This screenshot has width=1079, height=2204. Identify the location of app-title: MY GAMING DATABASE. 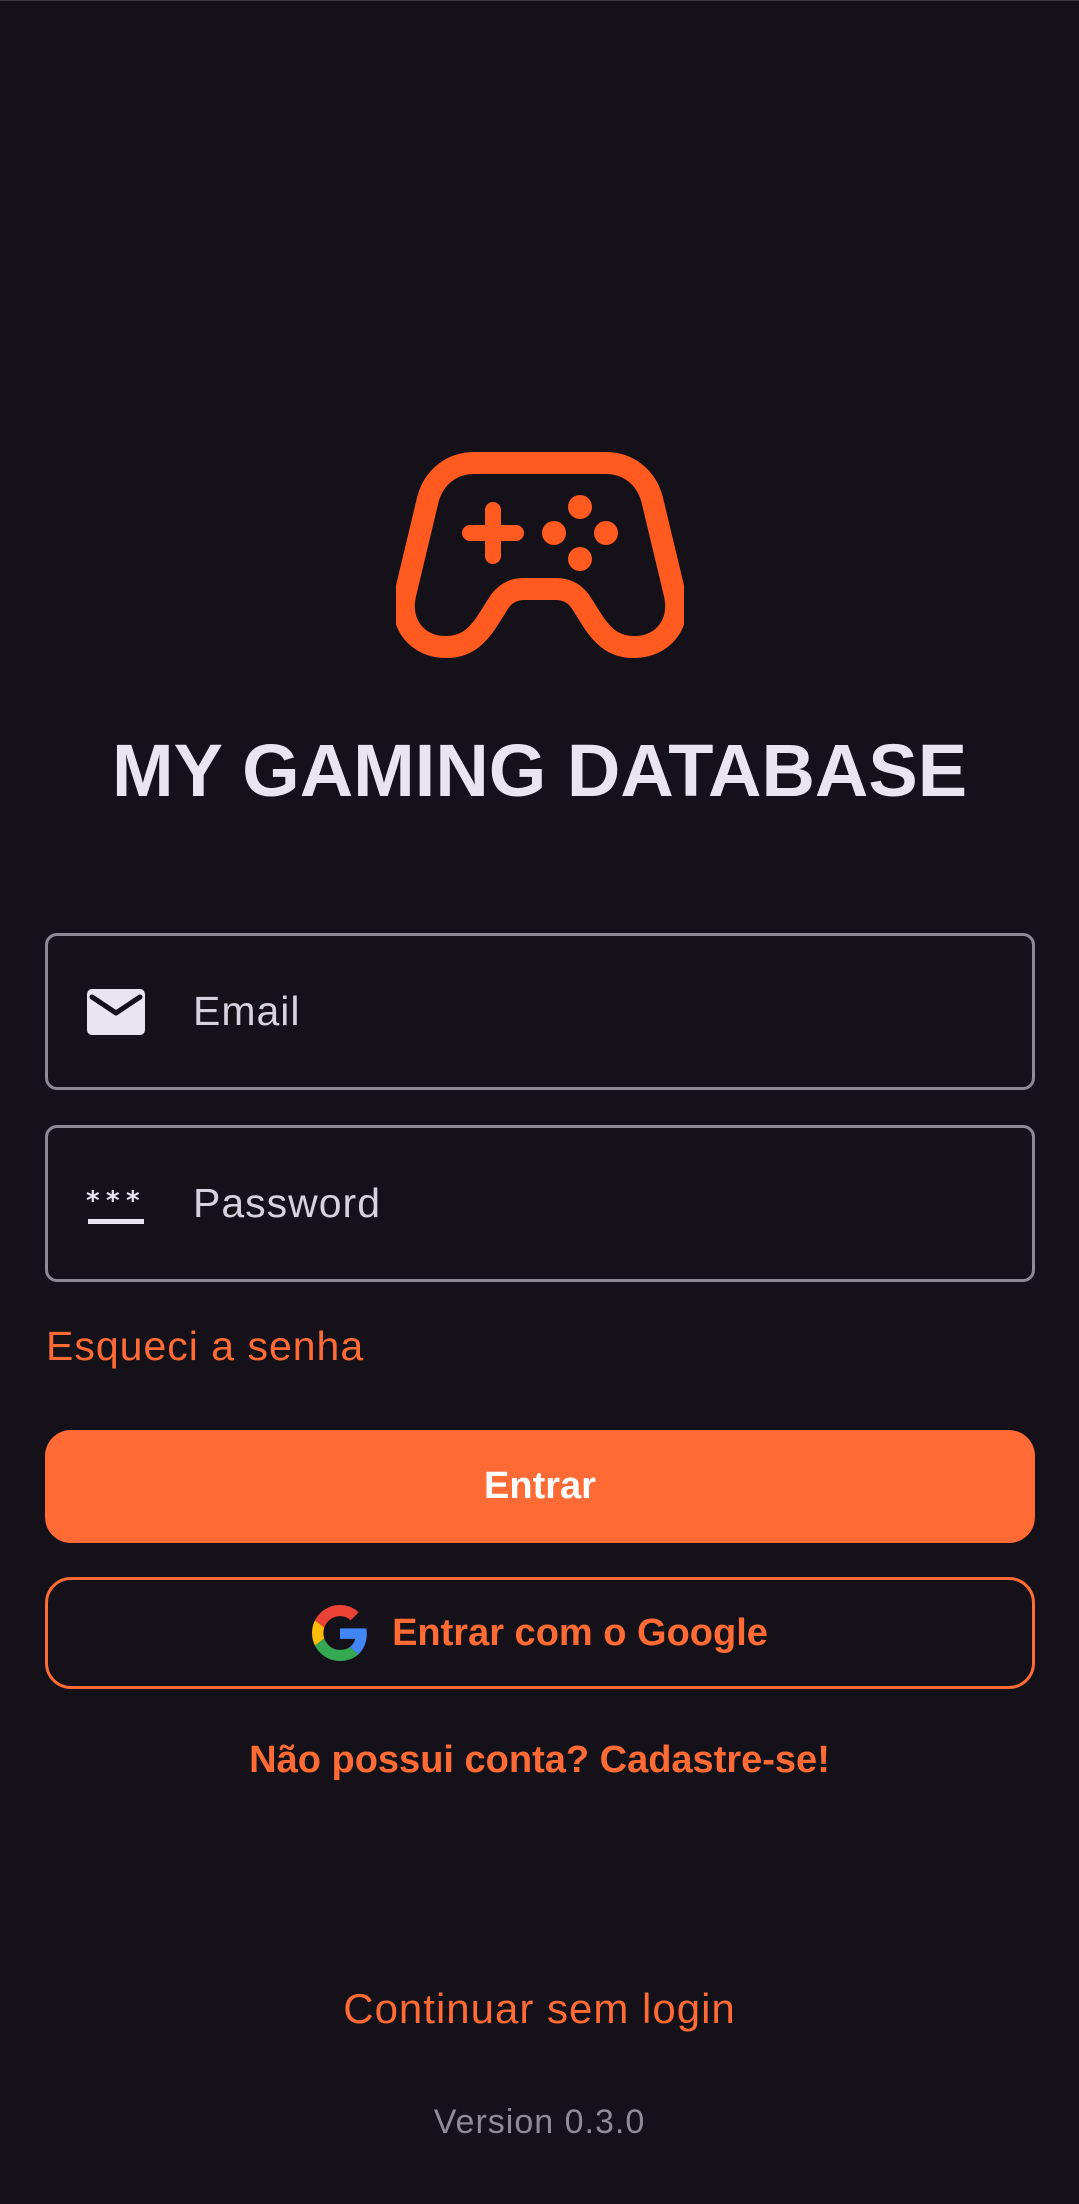
(539, 770).